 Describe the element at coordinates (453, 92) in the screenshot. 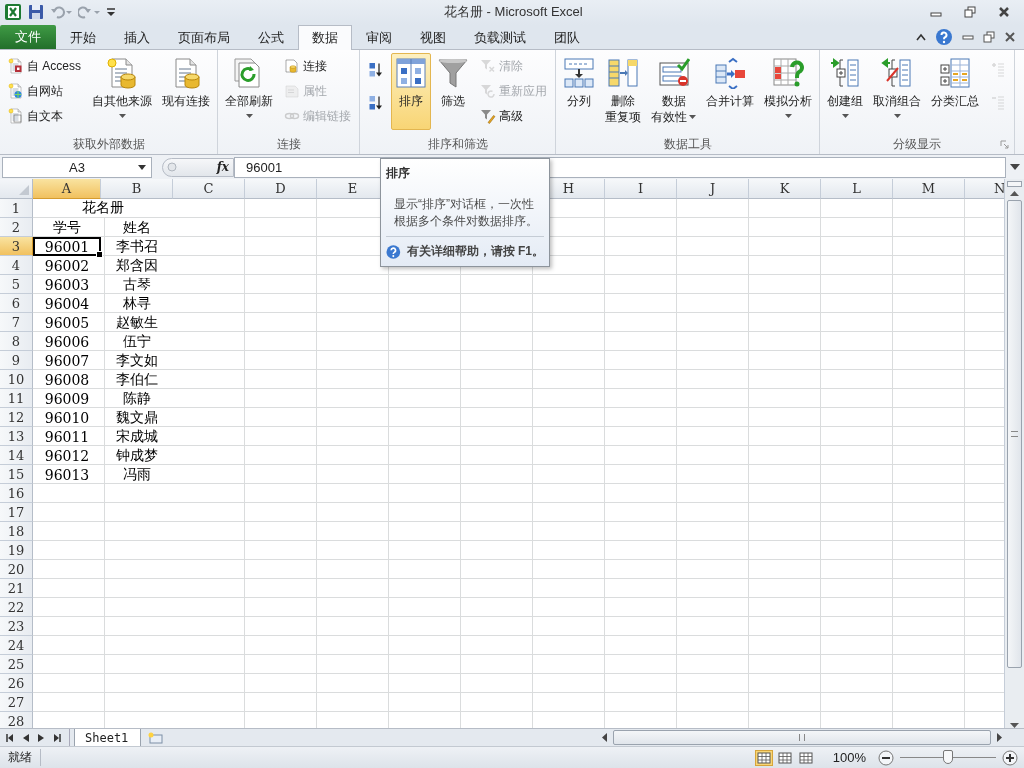

I see `ribbon-button: 筛选` at that location.